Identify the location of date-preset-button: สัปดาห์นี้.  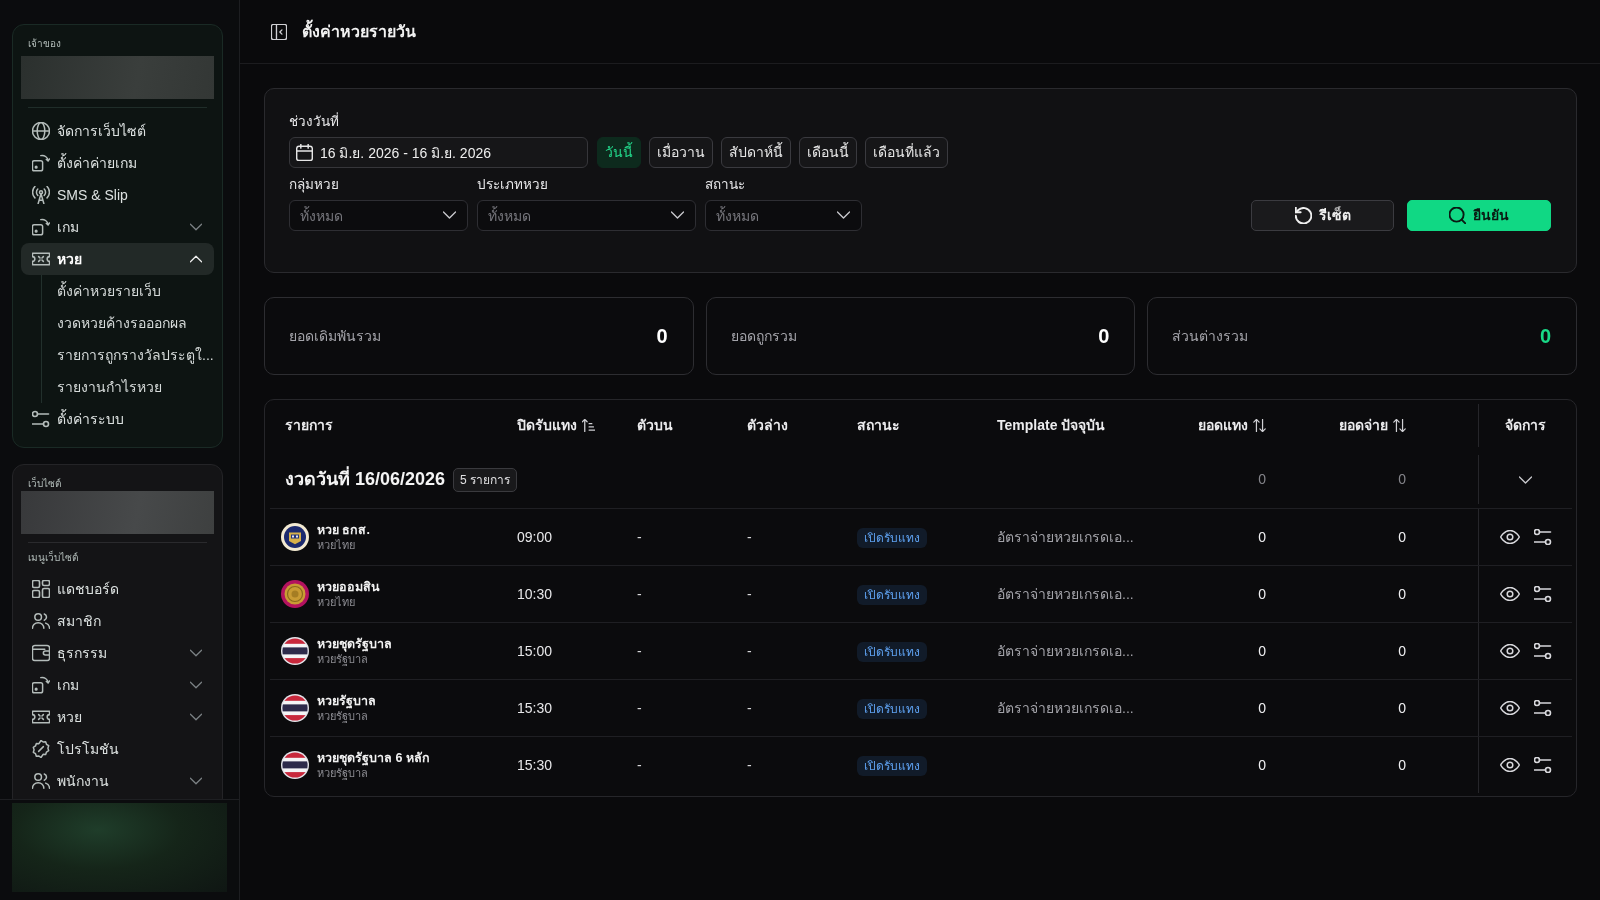
(756, 152).